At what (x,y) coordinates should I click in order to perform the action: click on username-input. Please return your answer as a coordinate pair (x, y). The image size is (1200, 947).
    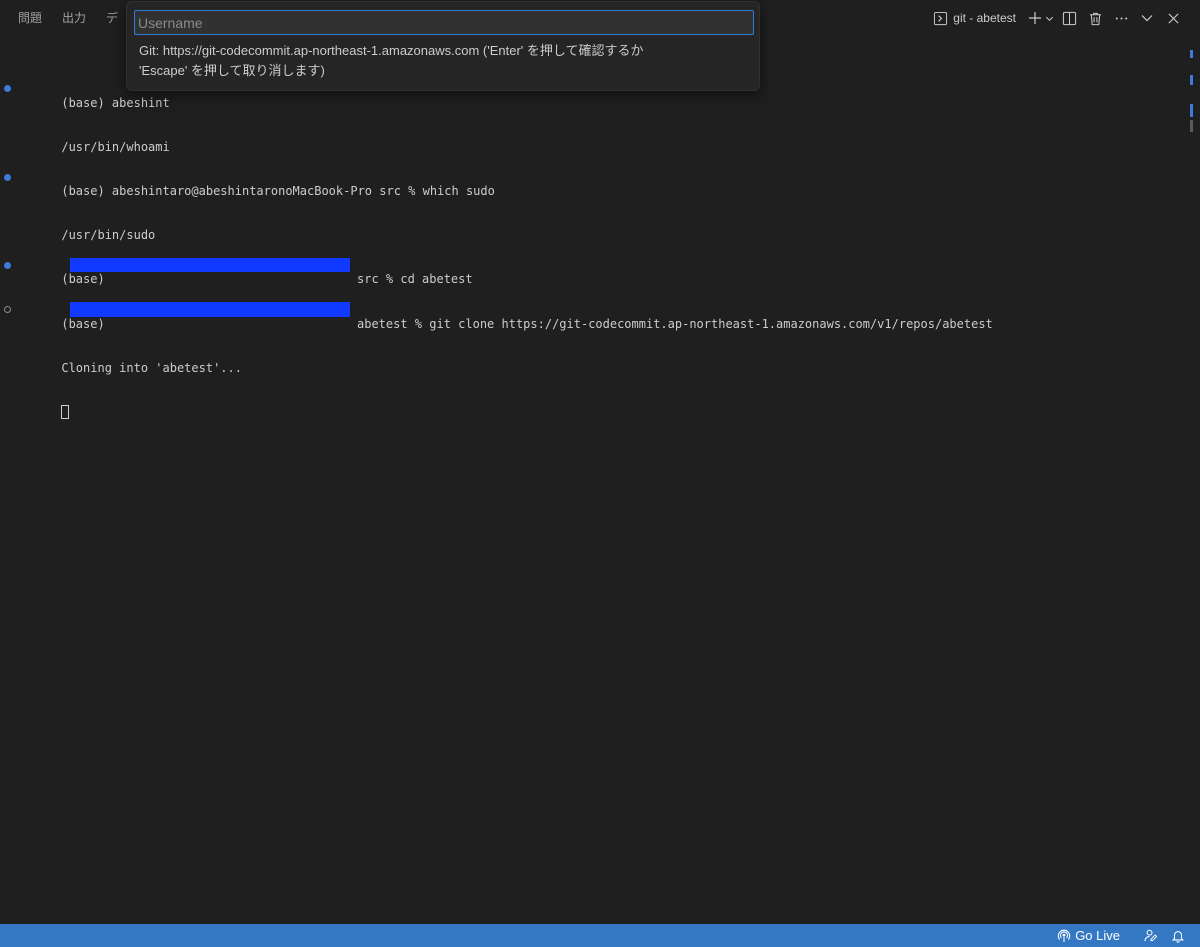
    Looking at the image, I should click on (444, 22).